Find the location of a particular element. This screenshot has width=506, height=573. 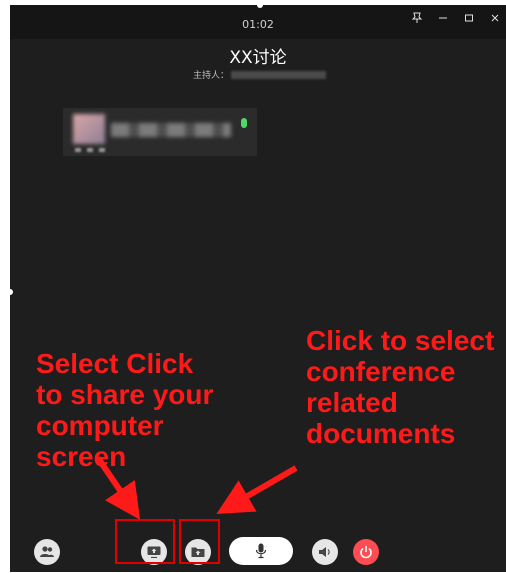

close-icon is located at coordinates (495, 18).